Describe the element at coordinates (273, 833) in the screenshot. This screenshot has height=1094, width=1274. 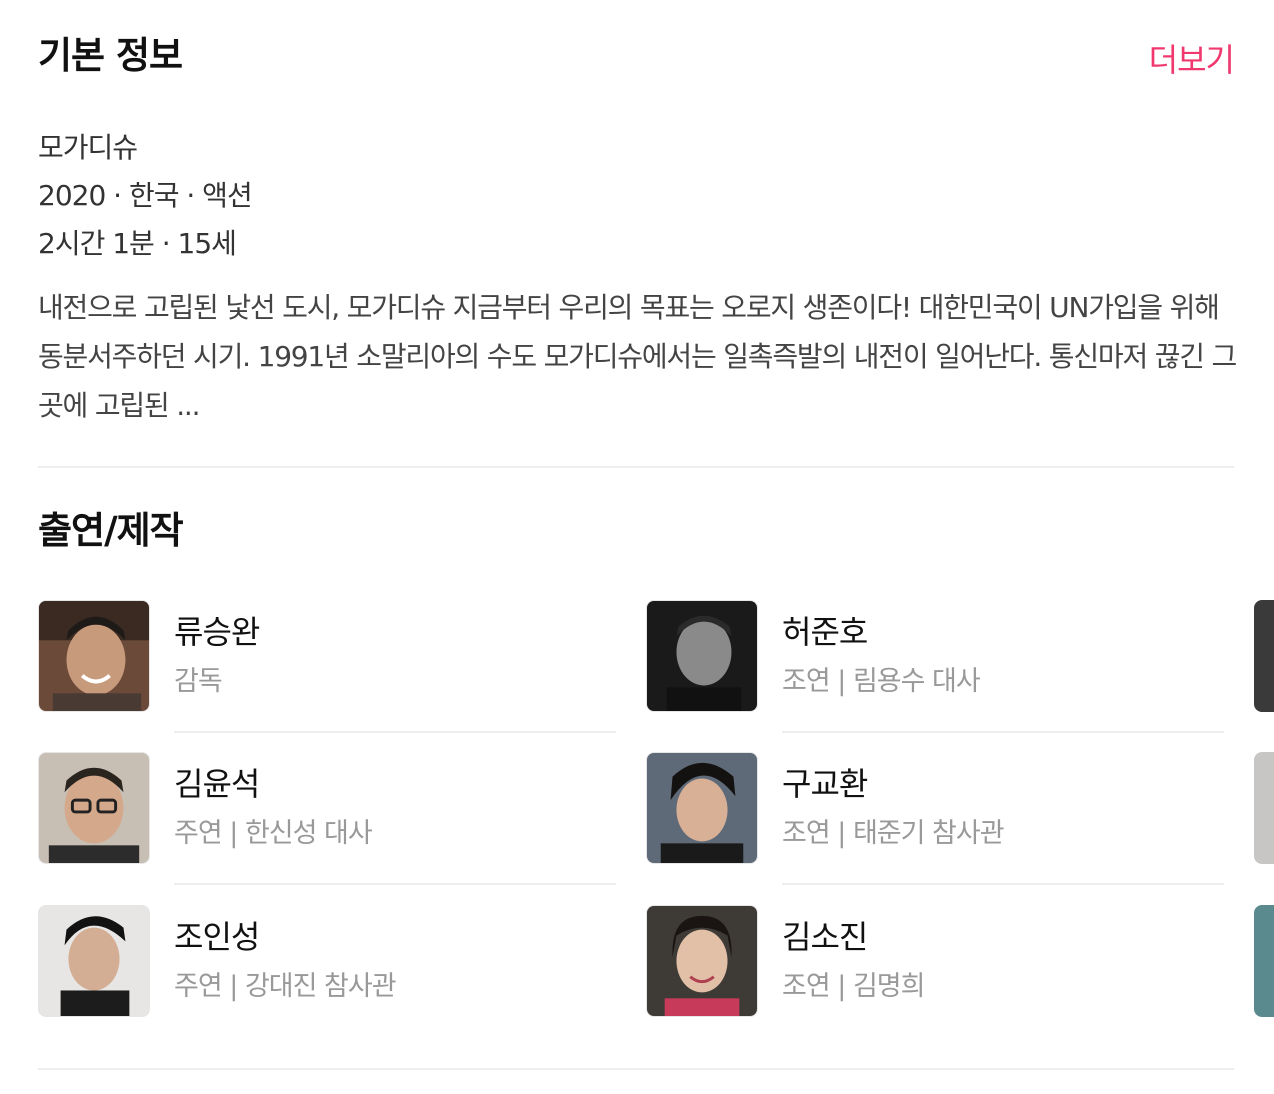
I see `cast-role: 주연 | 한신성 대사` at that location.